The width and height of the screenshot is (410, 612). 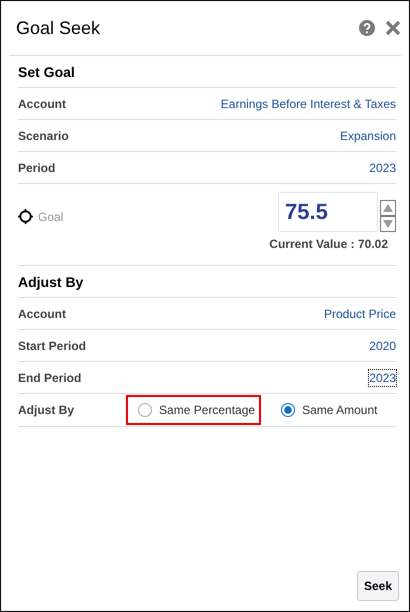 What do you see at coordinates (51, 217) in the screenshot?
I see `goal-label: Goal` at bounding box center [51, 217].